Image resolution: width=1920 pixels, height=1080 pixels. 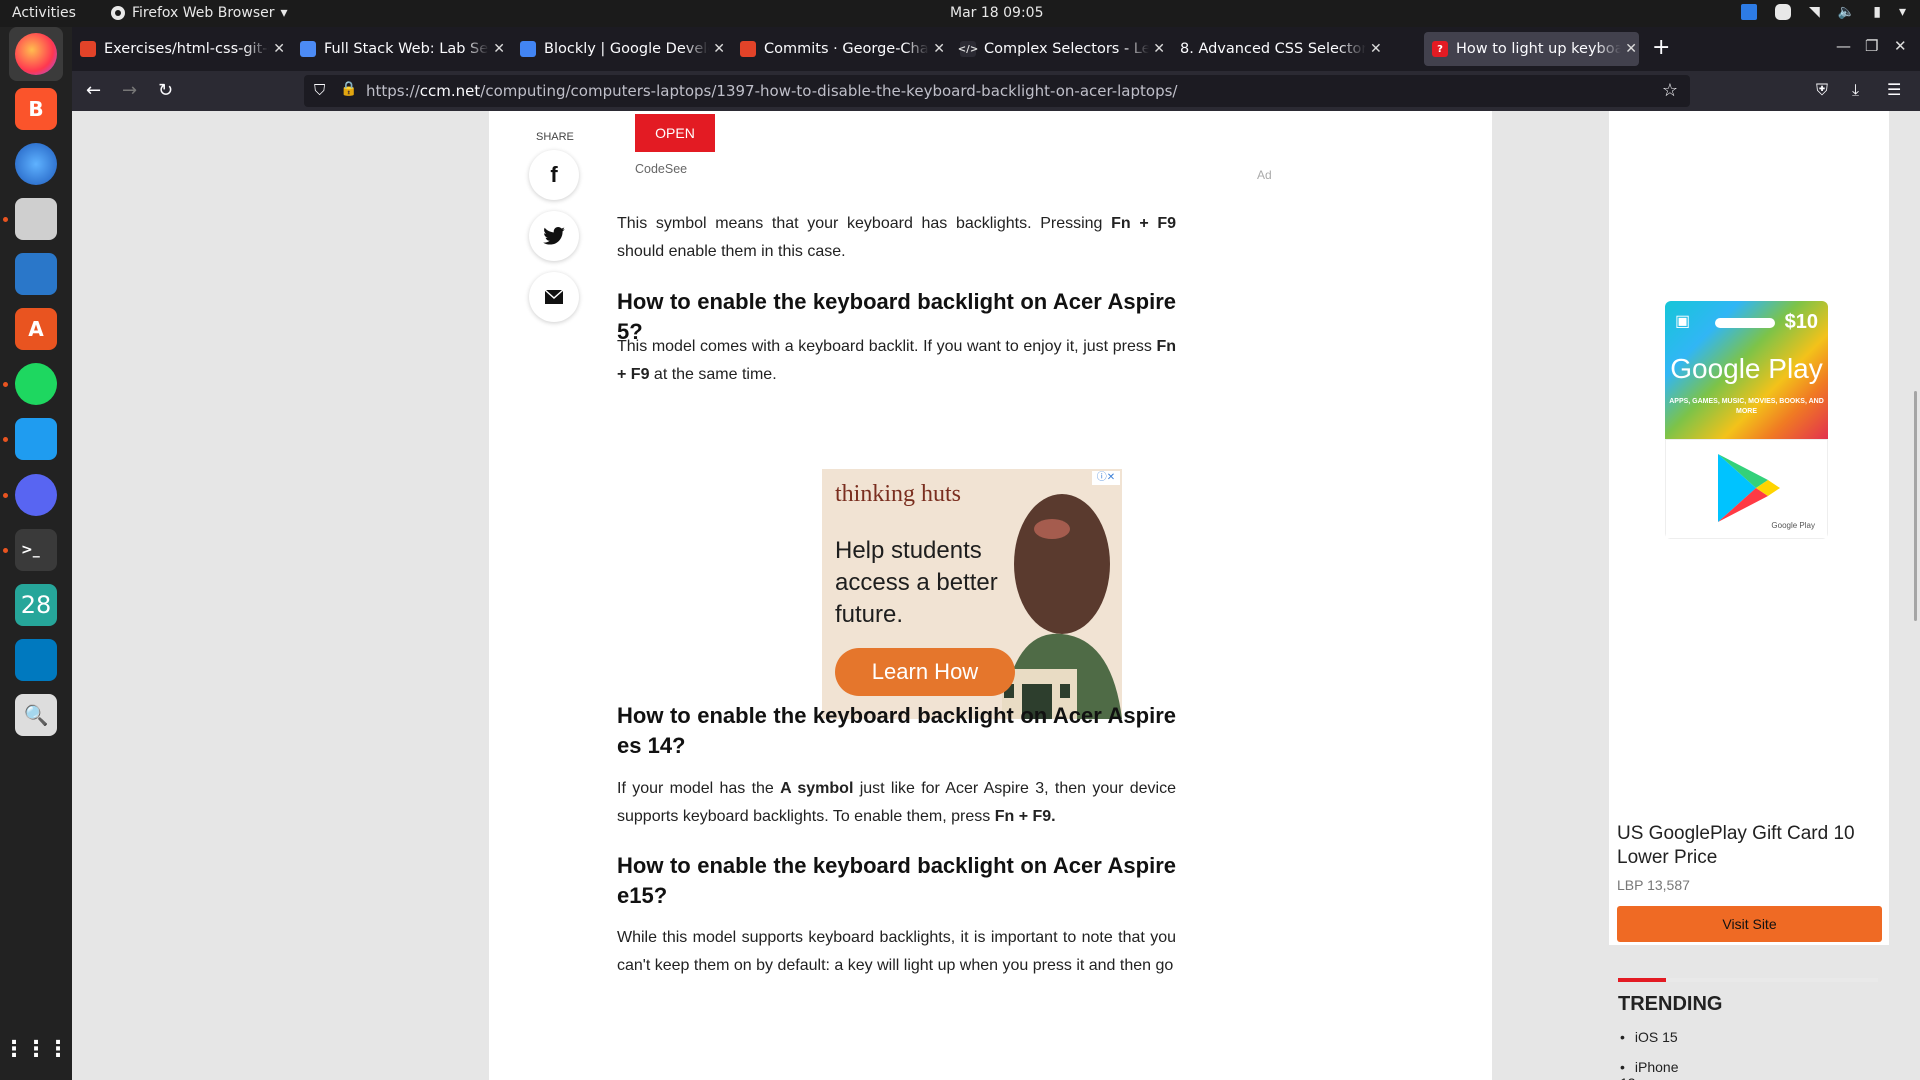 What do you see at coordinates (1877, 12) in the screenshot?
I see `battery-icon: ▮` at bounding box center [1877, 12].